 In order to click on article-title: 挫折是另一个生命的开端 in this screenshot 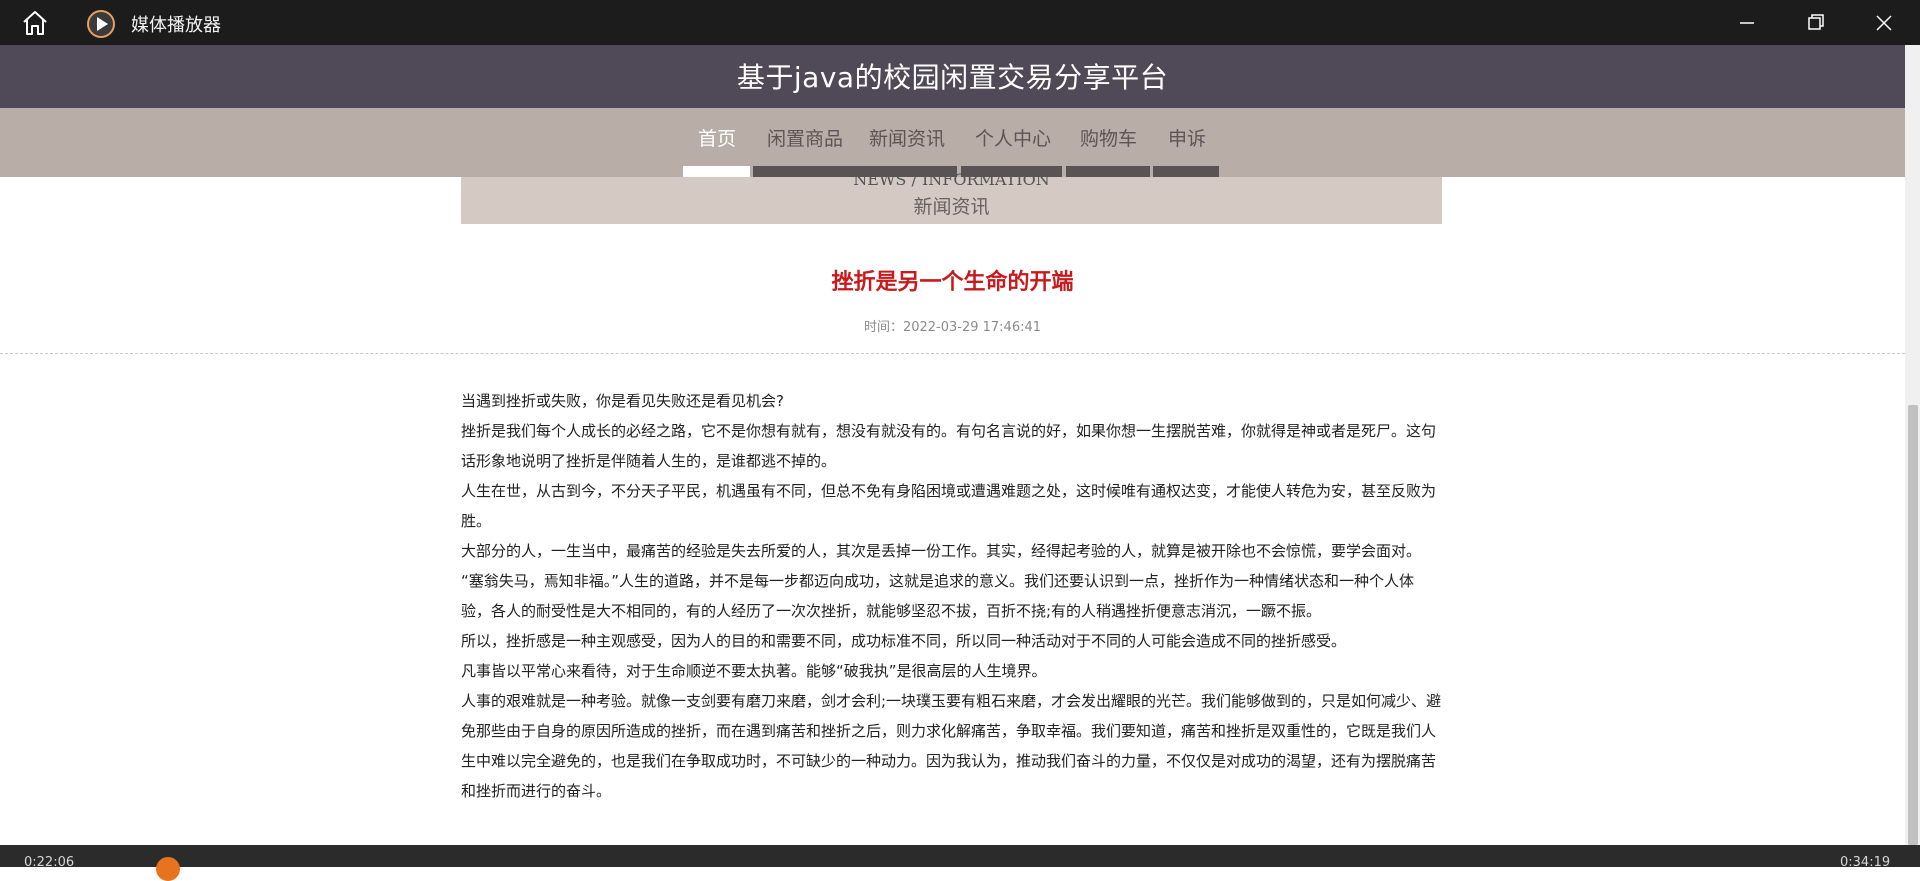, I will do `click(952, 282)`.